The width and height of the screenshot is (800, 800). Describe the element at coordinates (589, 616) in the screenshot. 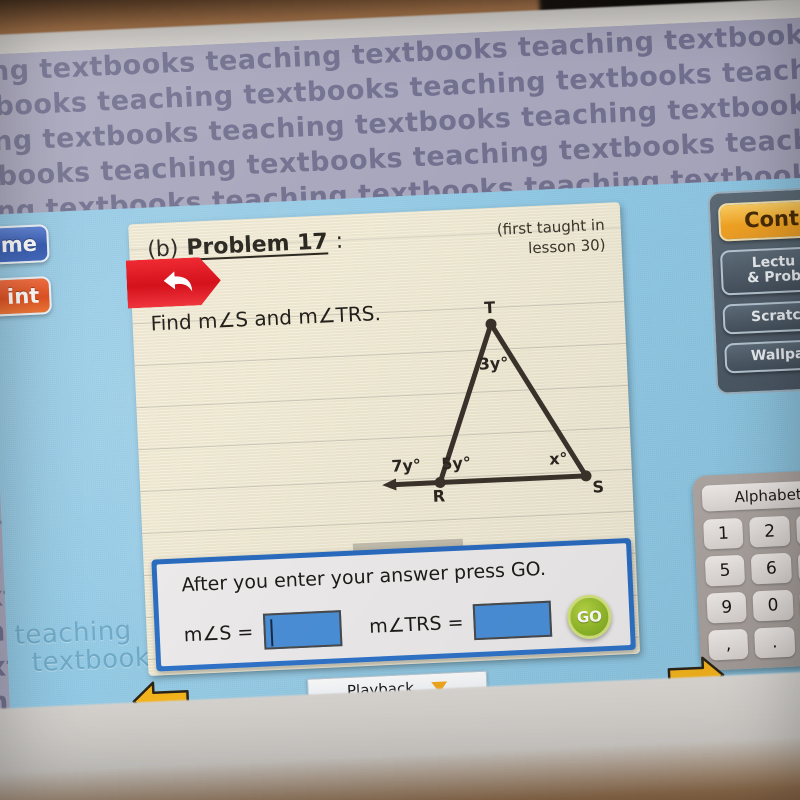

I see `go-button: GO` at that location.